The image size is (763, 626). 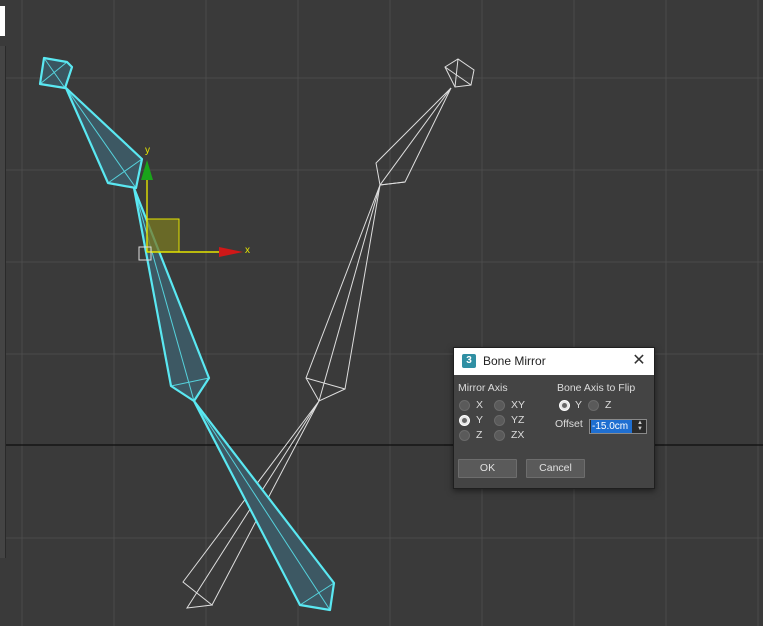 I want to click on mirror-axis-label: Mirror Axis, so click(x=483, y=388).